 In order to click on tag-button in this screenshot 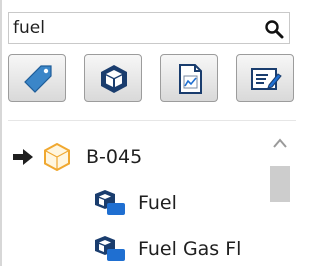, I will do `click(37, 78)`.